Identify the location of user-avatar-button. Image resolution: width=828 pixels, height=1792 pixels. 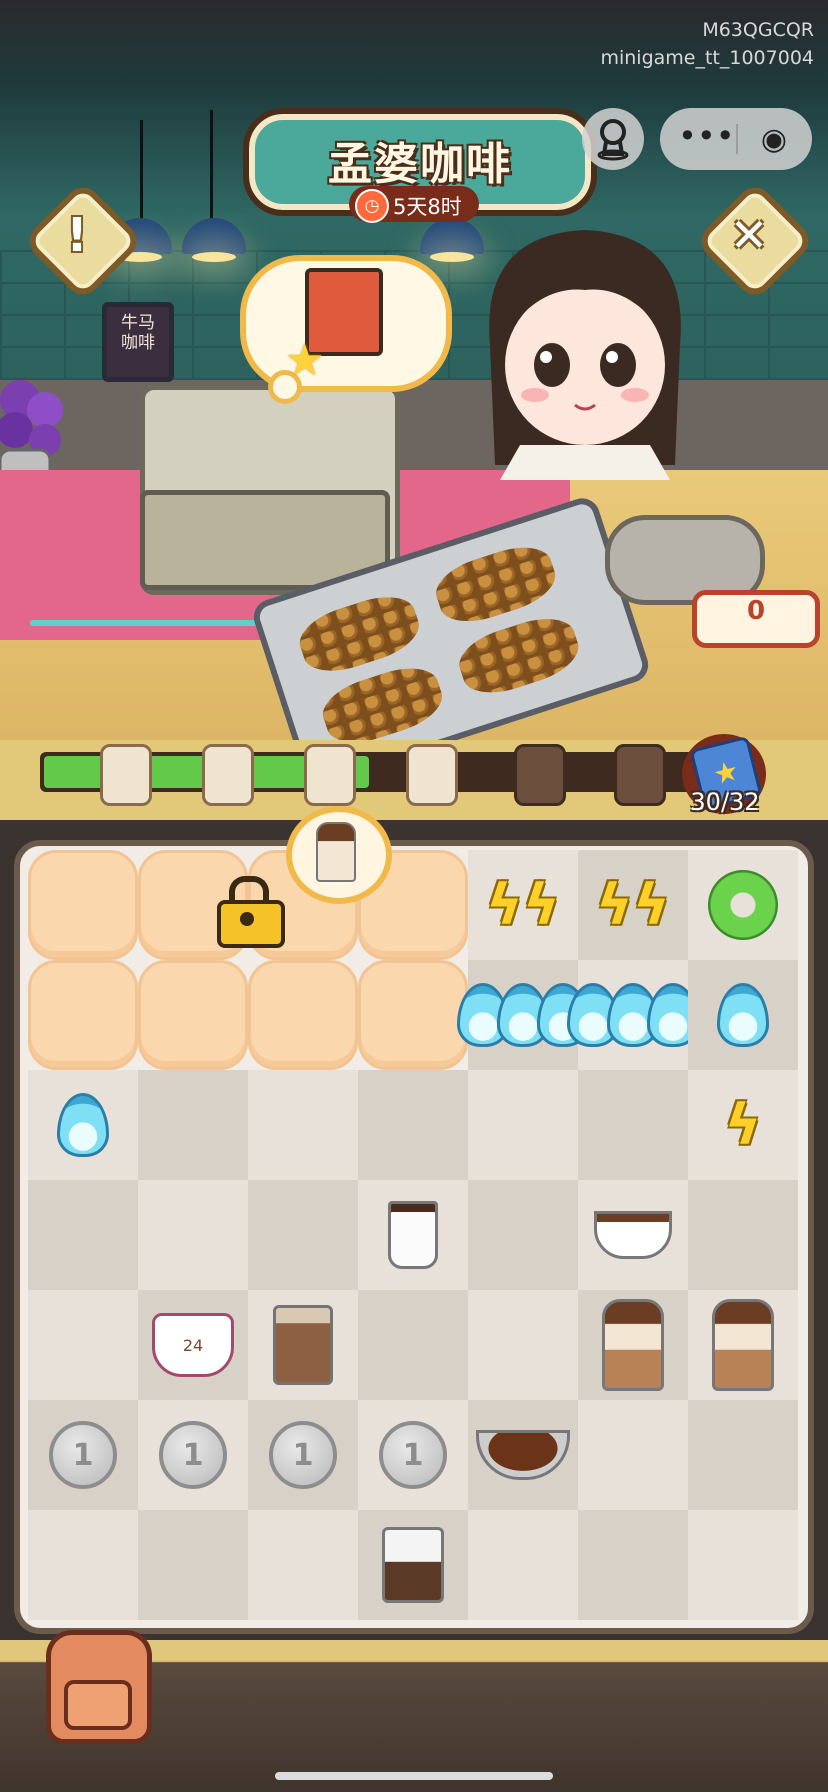
(613, 139).